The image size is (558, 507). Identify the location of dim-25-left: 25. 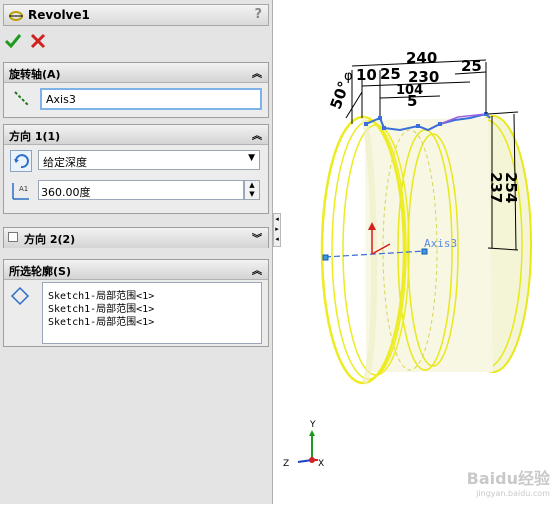
(390, 74).